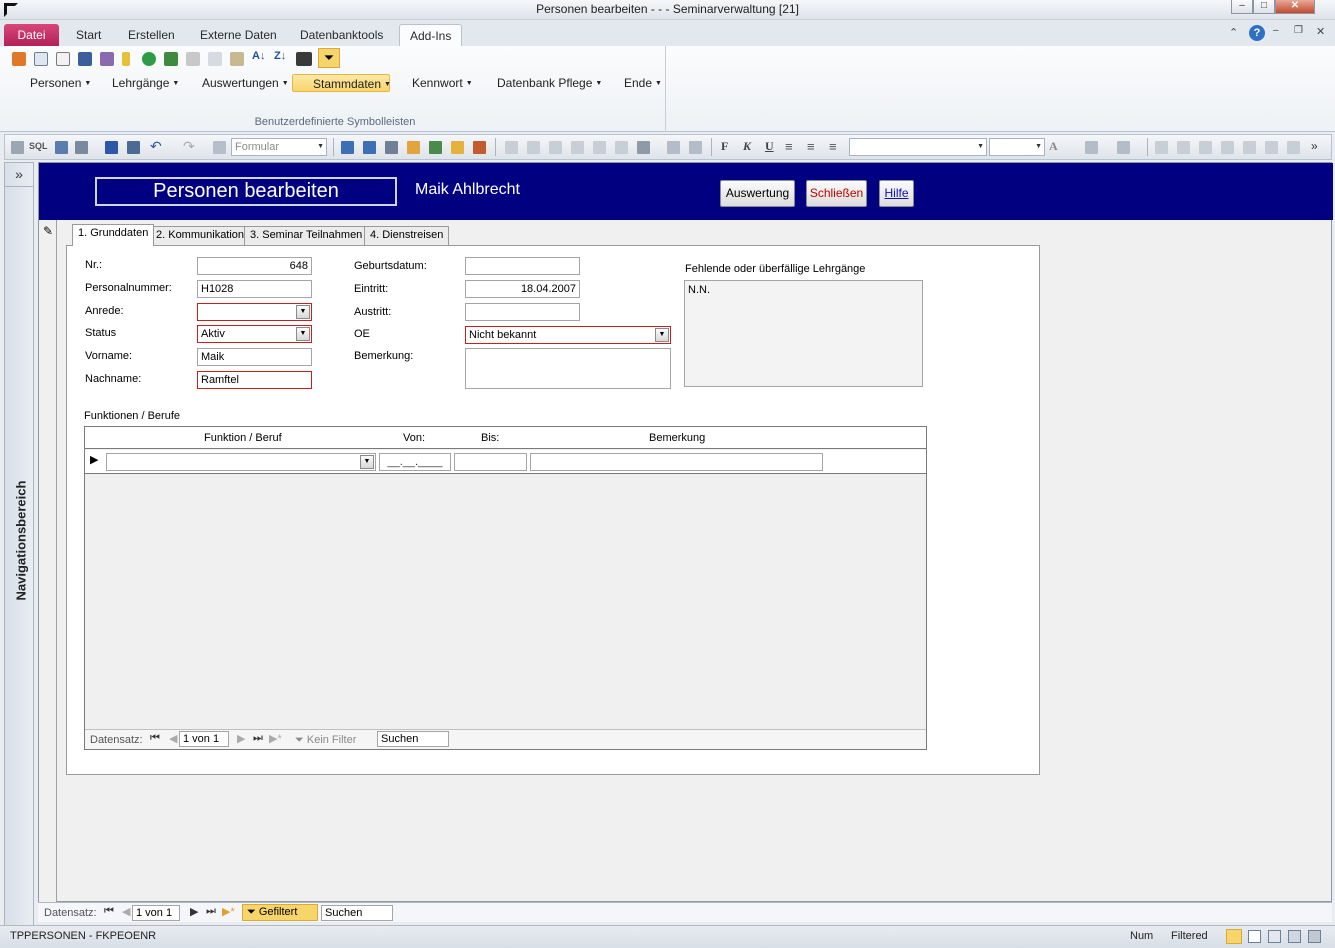 This screenshot has width=1335, height=948. What do you see at coordinates (107, 59) in the screenshot?
I see `people-icon` at bounding box center [107, 59].